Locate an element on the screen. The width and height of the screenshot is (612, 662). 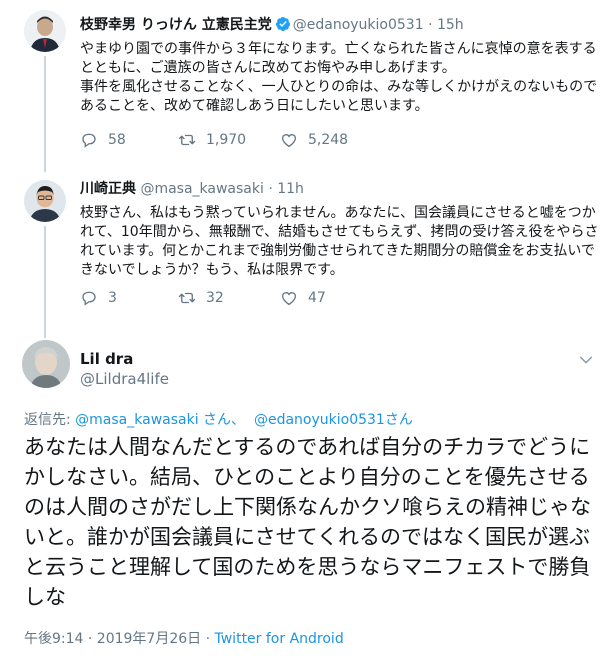
handle: @edanoyukio0531 is located at coordinates (358, 25).